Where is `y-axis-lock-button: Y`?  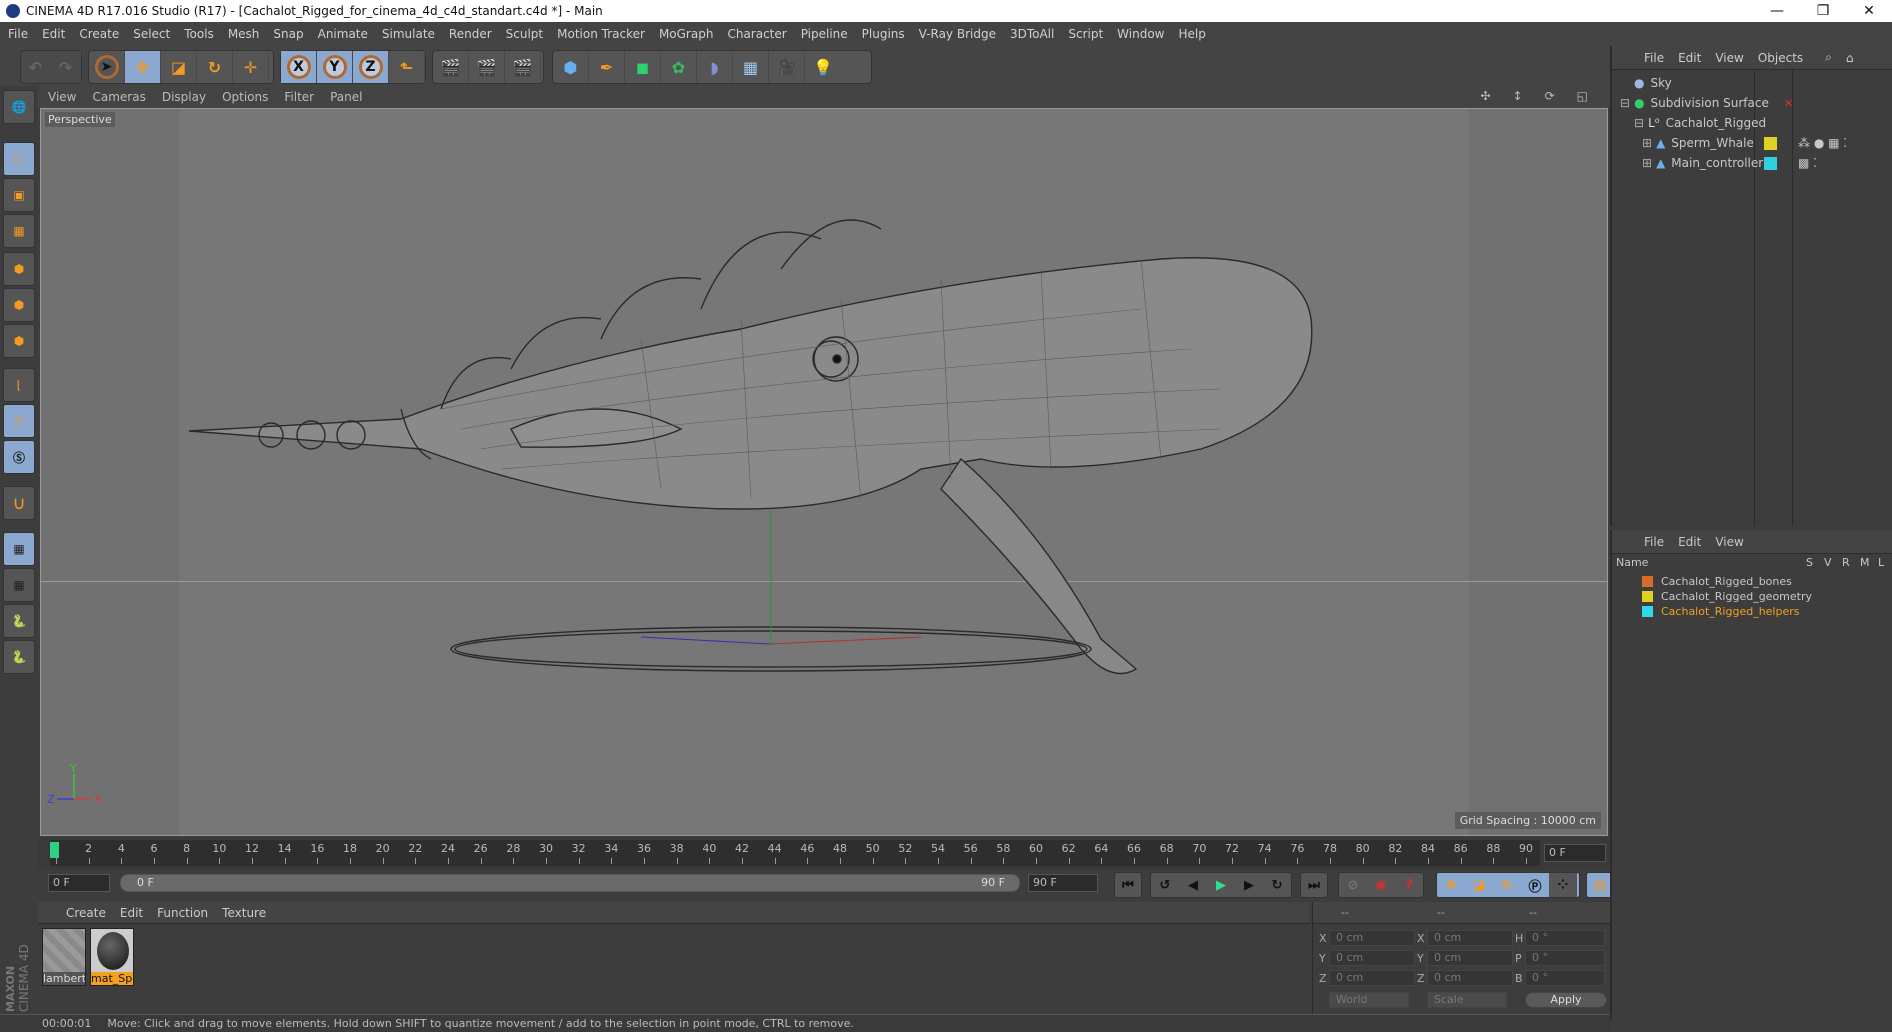 y-axis-lock-button: Y is located at coordinates (335, 67).